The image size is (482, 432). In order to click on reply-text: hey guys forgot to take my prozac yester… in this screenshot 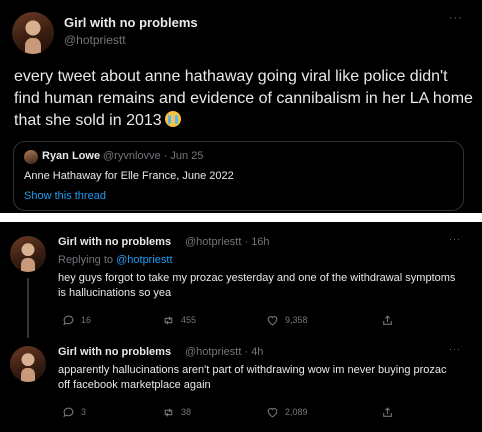, I will do `click(257, 285)`.